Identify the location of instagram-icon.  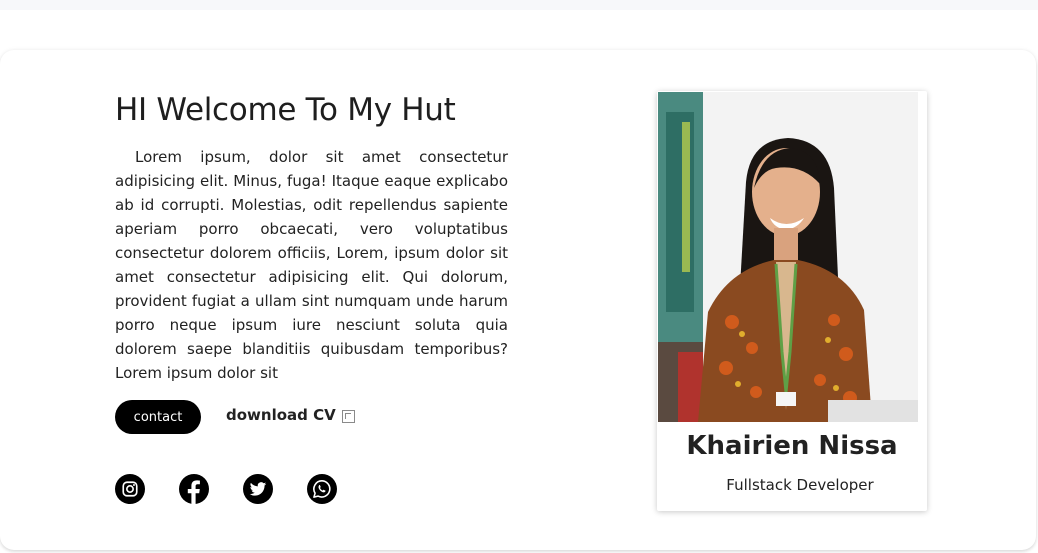
(130, 489).